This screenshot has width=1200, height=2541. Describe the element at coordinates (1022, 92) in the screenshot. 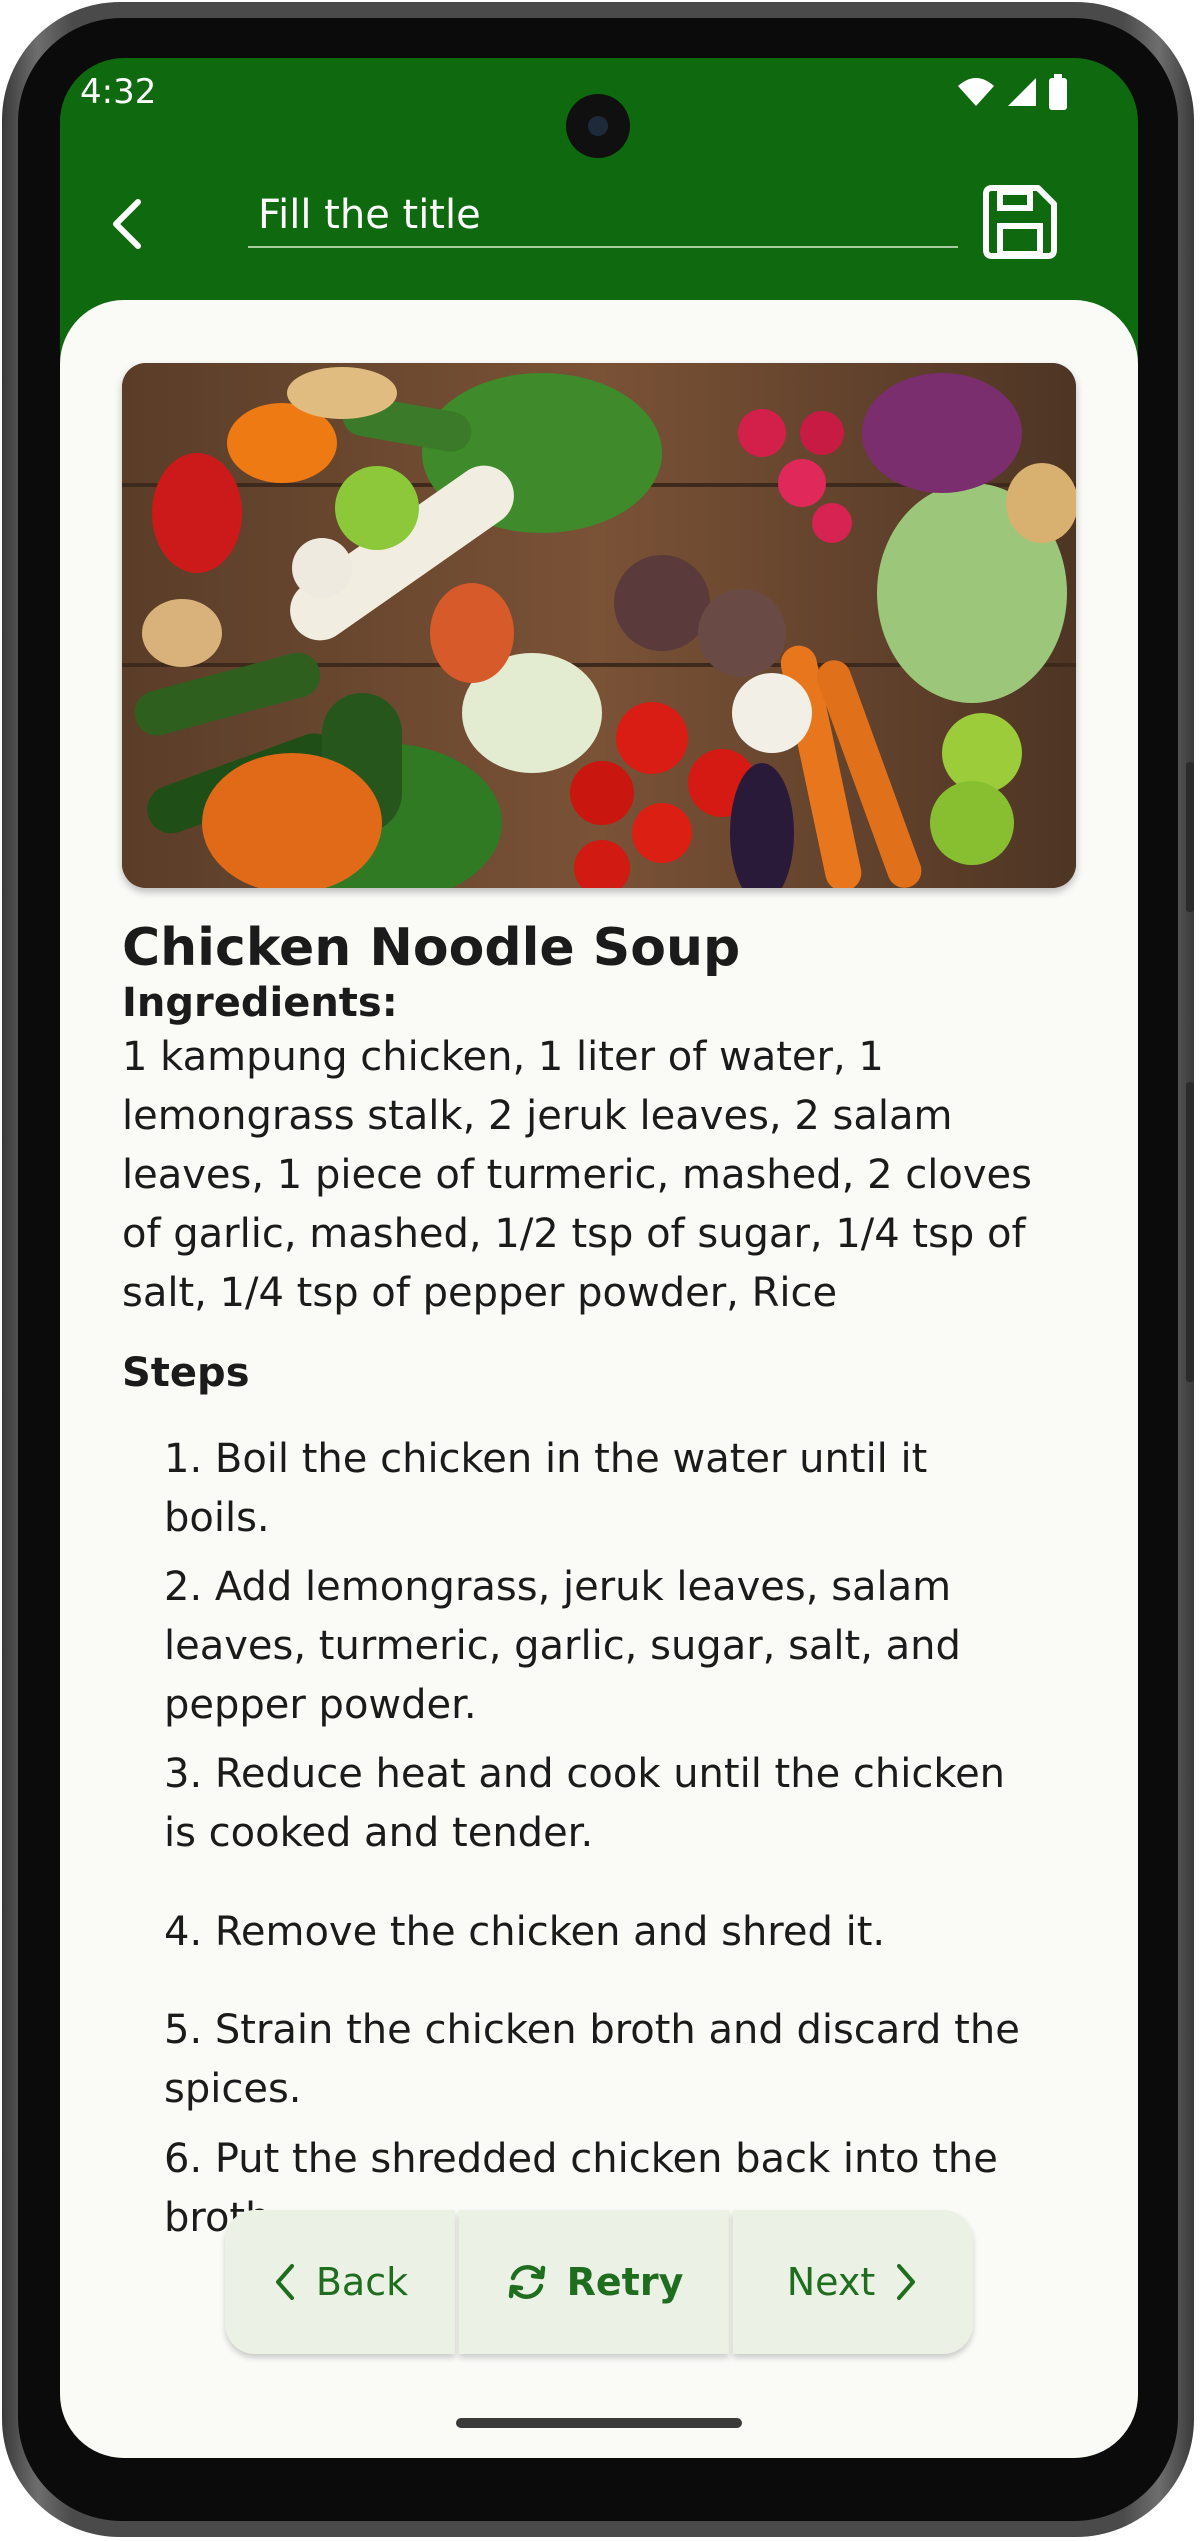

I see `signal-icon` at that location.